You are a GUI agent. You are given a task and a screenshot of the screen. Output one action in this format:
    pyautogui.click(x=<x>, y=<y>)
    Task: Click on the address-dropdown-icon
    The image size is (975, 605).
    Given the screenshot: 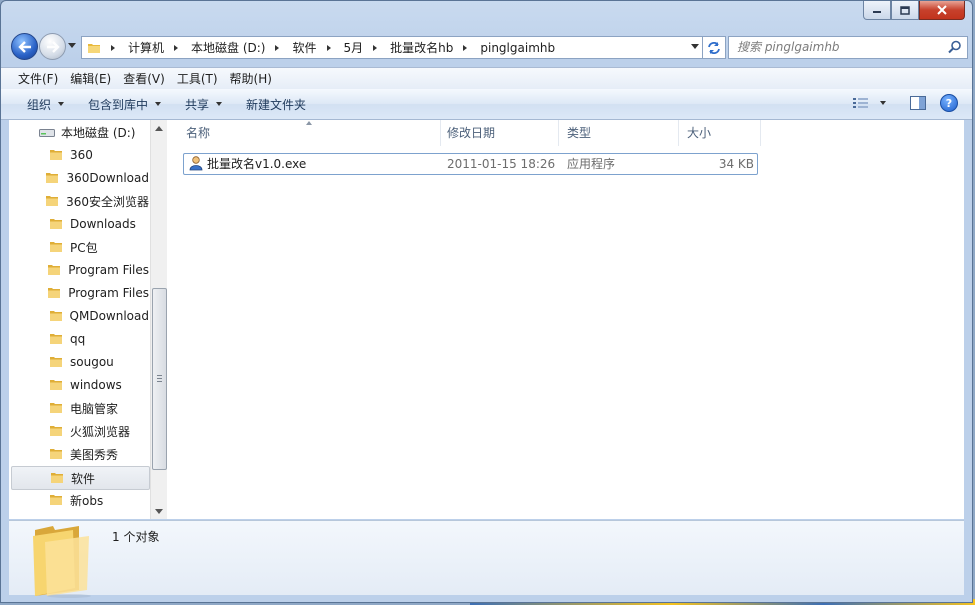 What is the action you would take?
    pyautogui.click(x=695, y=46)
    